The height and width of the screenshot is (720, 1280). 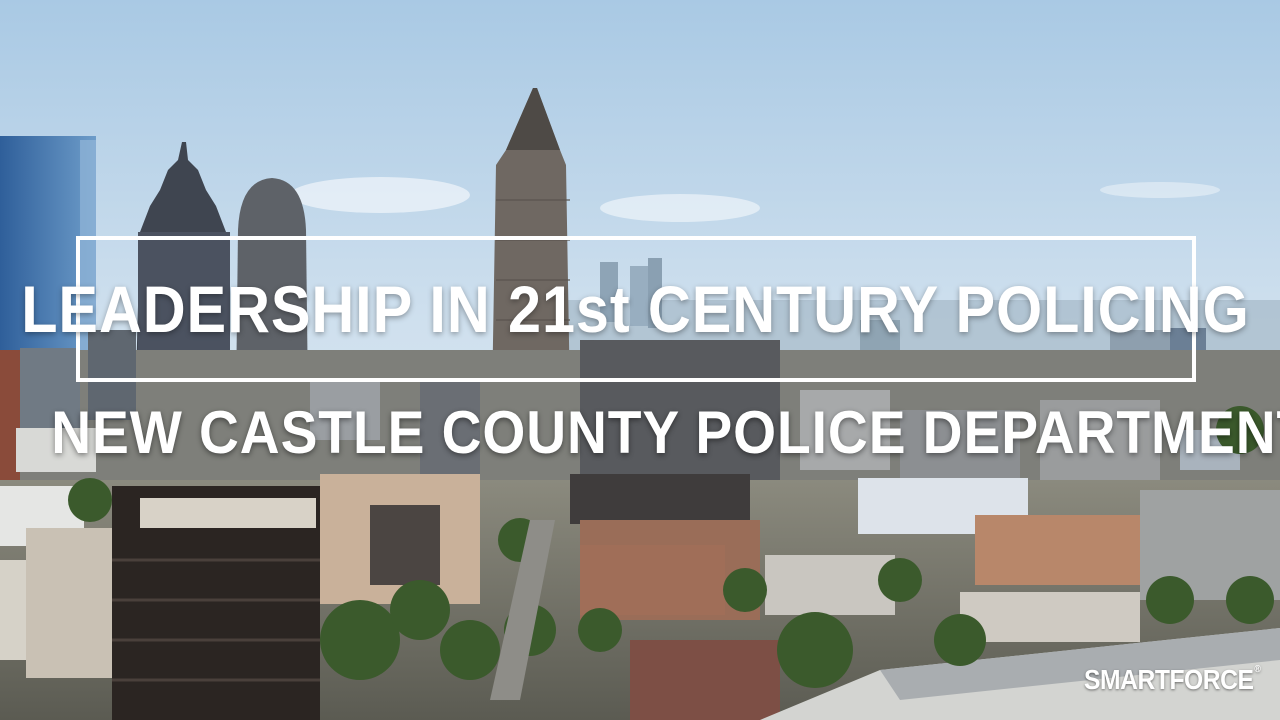 I want to click on brand-name: SMARTFORCE, so click(x=1168, y=679).